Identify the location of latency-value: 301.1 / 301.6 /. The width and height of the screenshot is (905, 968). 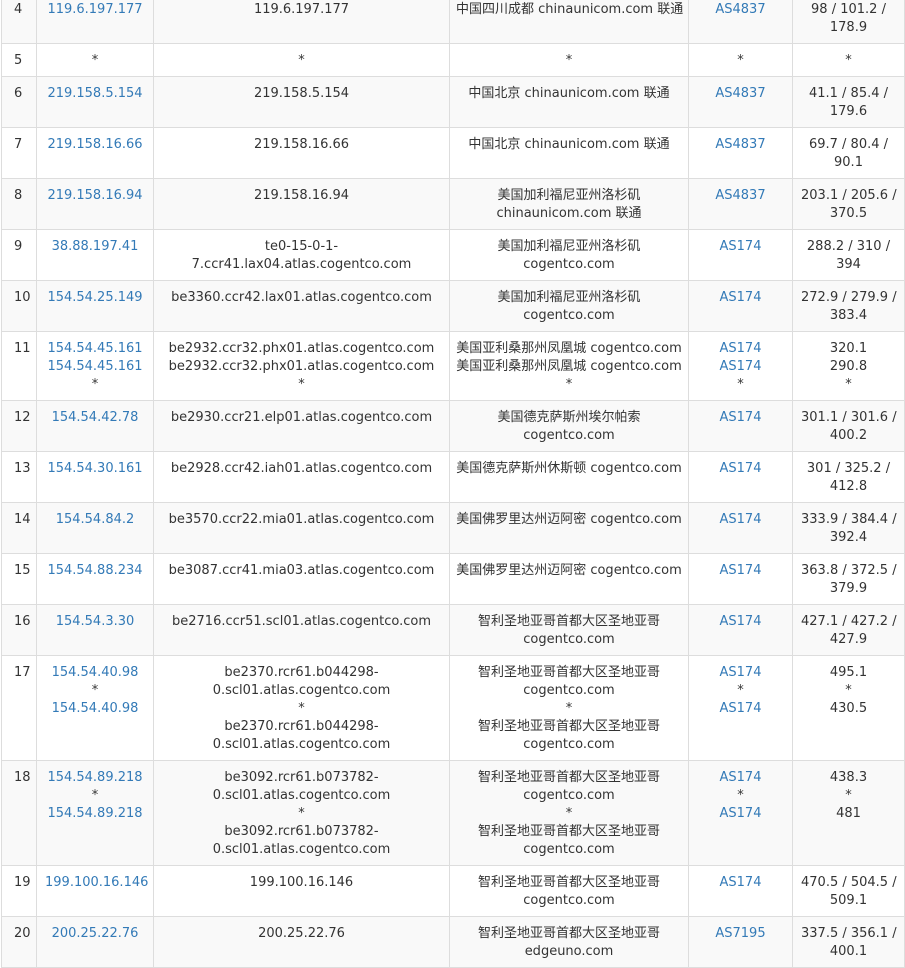
(849, 417).